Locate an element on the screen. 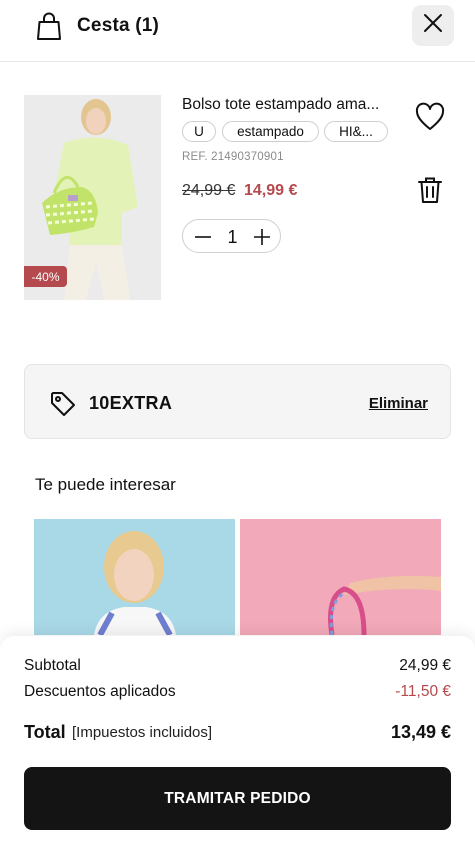  plus-icon is located at coordinates (262, 237).